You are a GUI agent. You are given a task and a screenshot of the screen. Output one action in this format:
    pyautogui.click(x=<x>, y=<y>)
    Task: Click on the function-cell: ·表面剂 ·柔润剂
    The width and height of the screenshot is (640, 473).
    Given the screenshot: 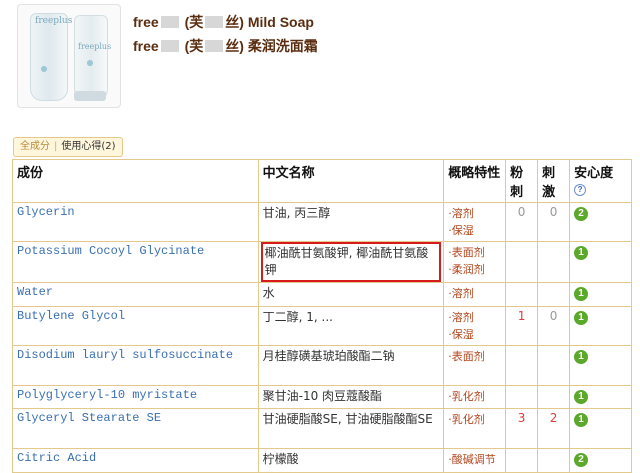 What is the action you would take?
    pyautogui.click(x=475, y=262)
    